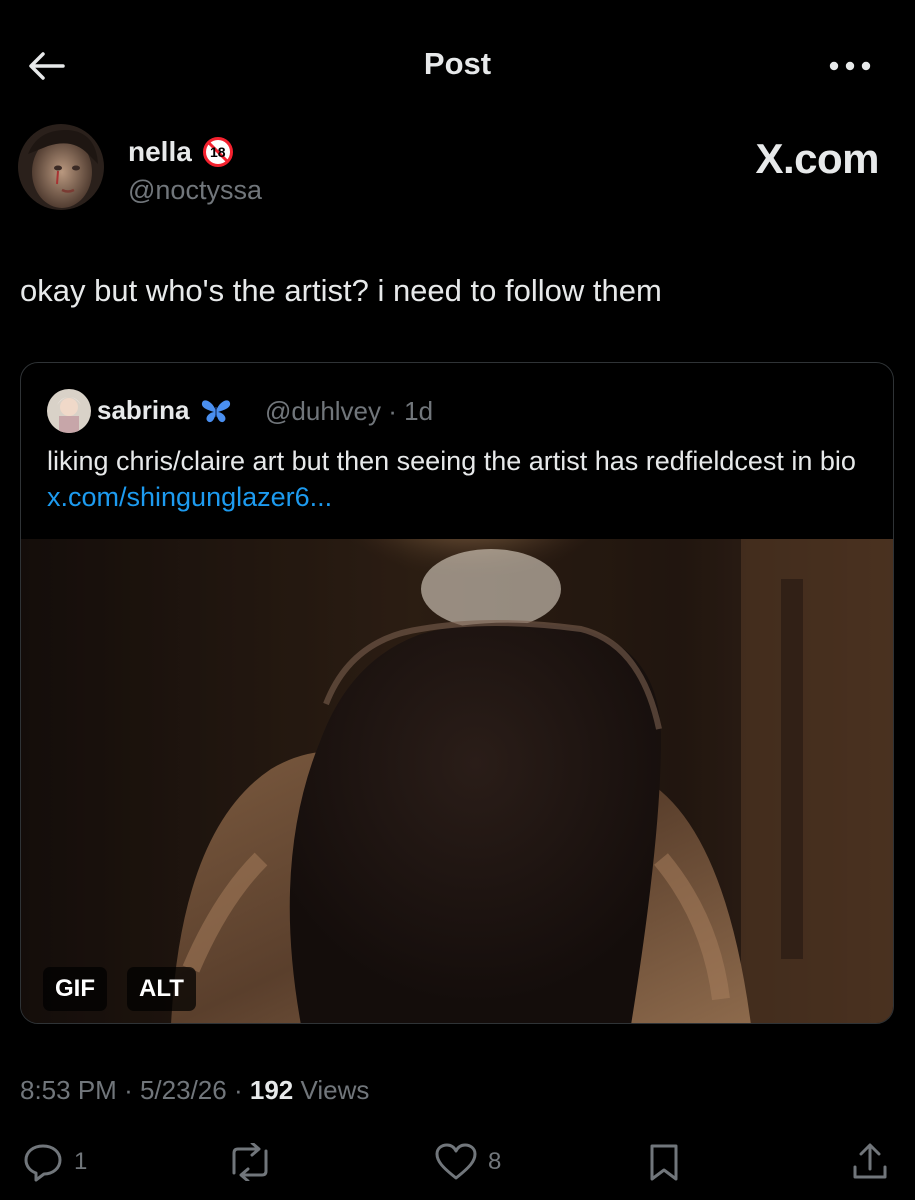  I want to click on watermark: X.com, so click(817, 158).